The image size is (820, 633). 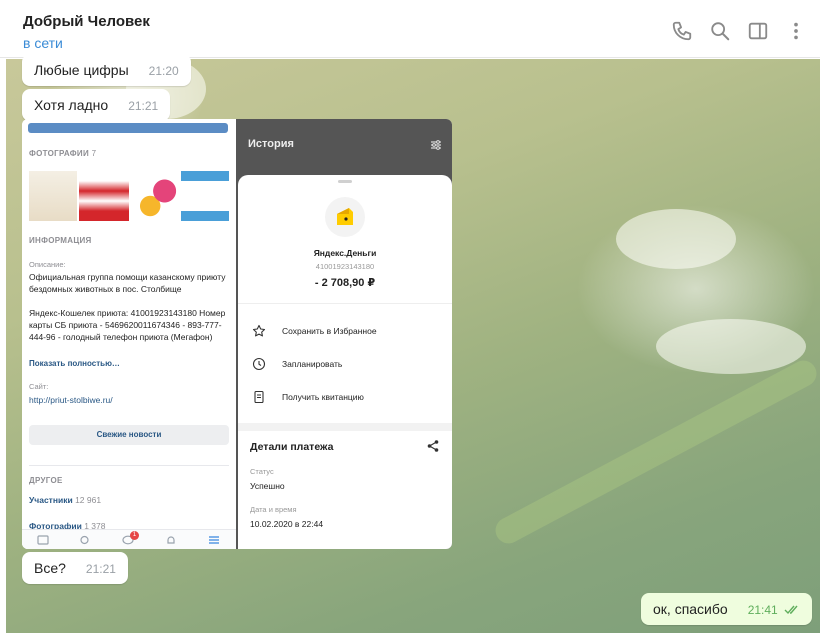 I want to click on search-tab-icon, so click(x=85, y=540).